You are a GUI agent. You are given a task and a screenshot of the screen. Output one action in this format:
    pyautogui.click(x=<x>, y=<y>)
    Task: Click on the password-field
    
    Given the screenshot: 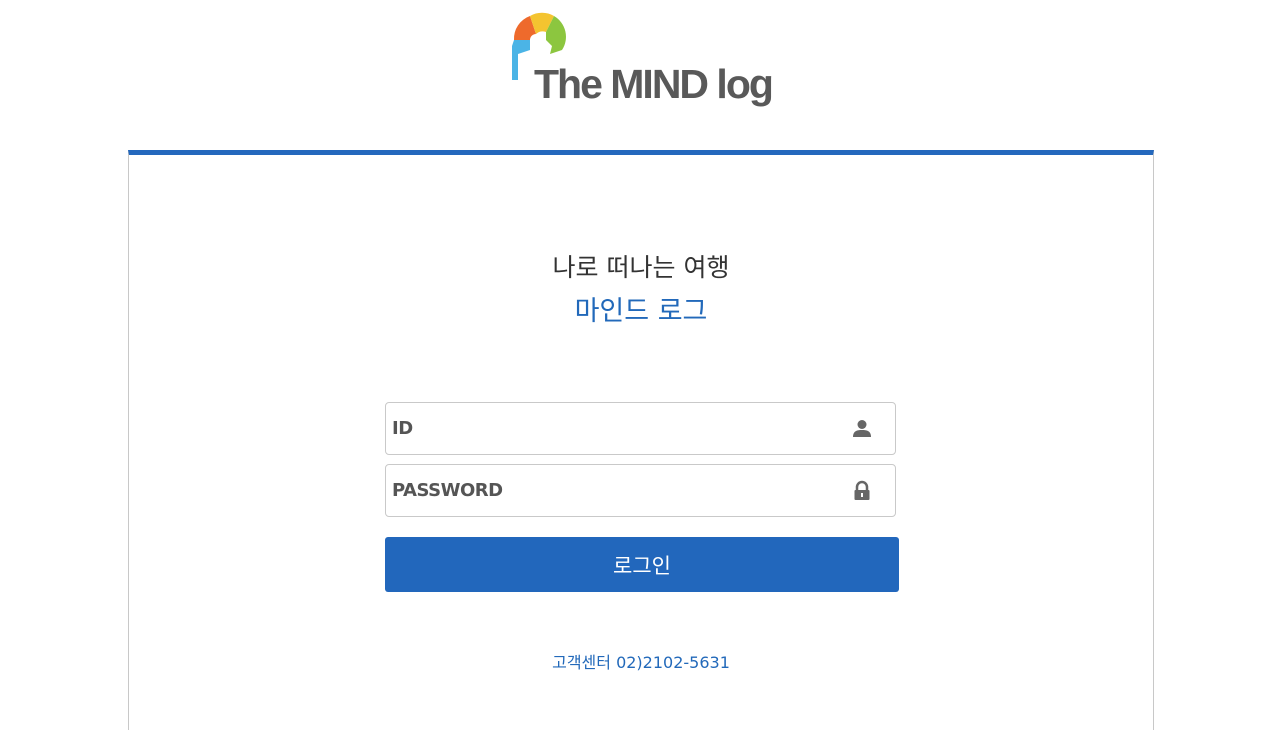 What is the action you would take?
    pyautogui.click(x=640, y=490)
    